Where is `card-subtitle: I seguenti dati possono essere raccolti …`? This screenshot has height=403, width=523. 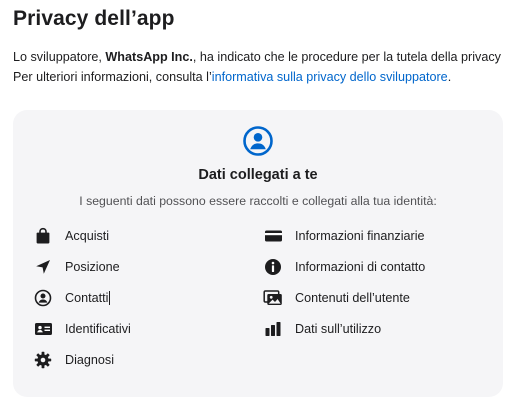 card-subtitle: I seguenti dati possono essere raccolti … is located at coordinates (258, 201).